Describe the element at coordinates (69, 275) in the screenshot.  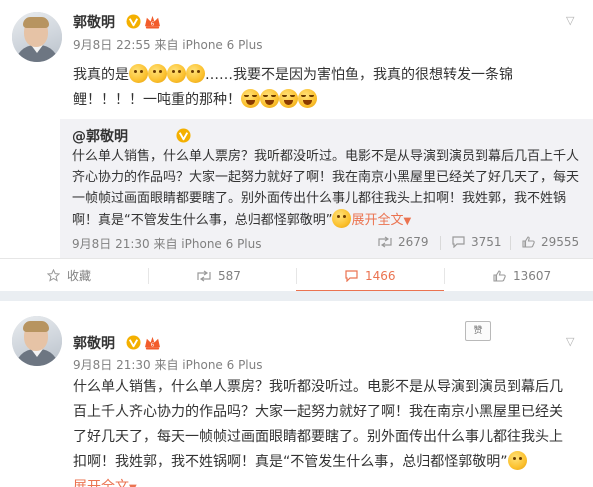
I see `favorite-button: 收藏` at that location.